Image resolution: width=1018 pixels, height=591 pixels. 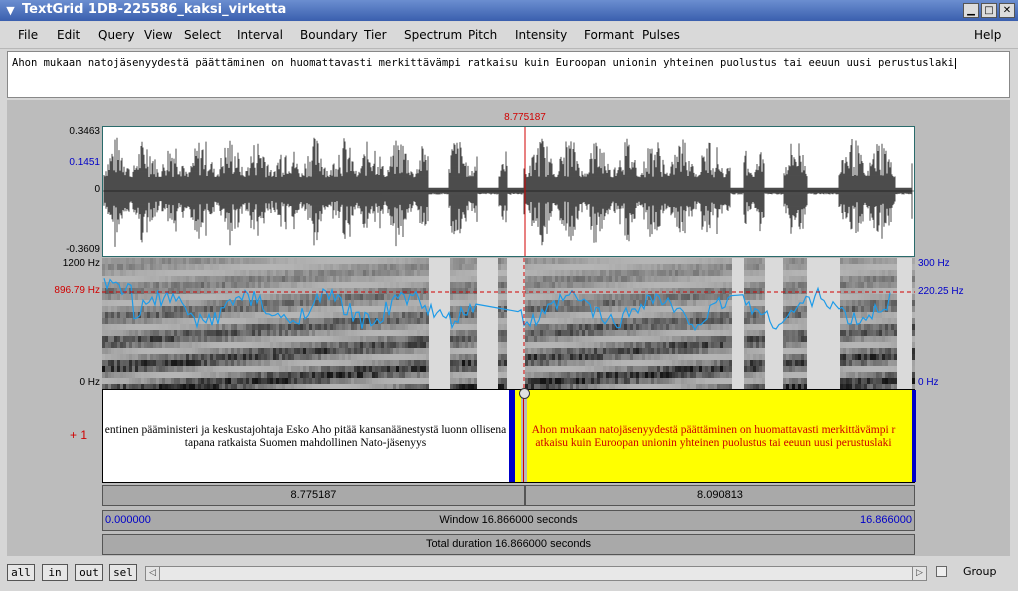 I want to click on close-button: ✕, so click(x=1007, y=10).